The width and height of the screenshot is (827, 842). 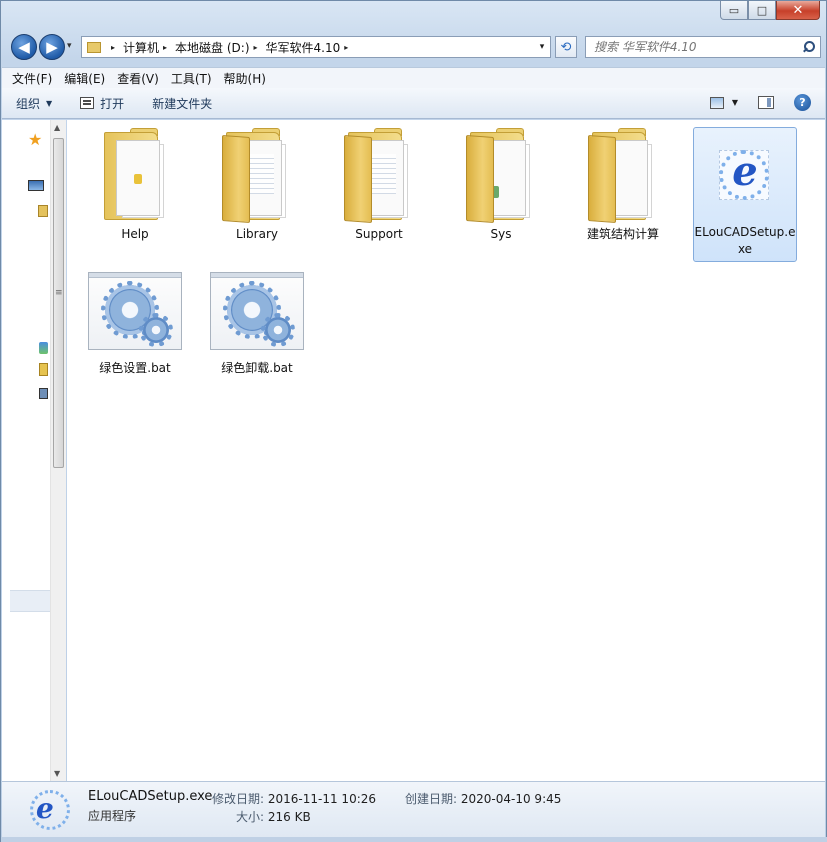 What do you see at coordinates (43, 211) in the screenshot?
I see `libraries-icon` at bounding box center [43, 211].